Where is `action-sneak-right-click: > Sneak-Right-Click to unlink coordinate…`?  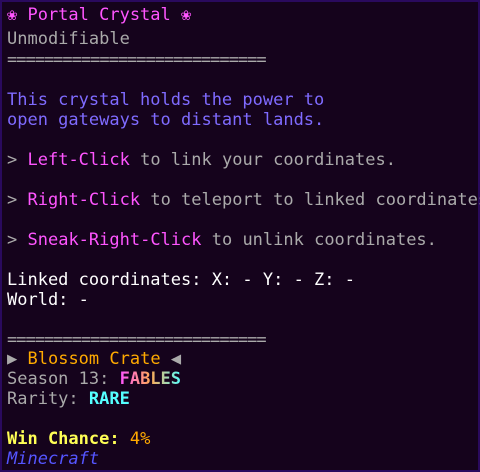 action-sneak-right-click: > Sneak-Right-Click to unlink coordinate… is located at coordinates (222, 240).